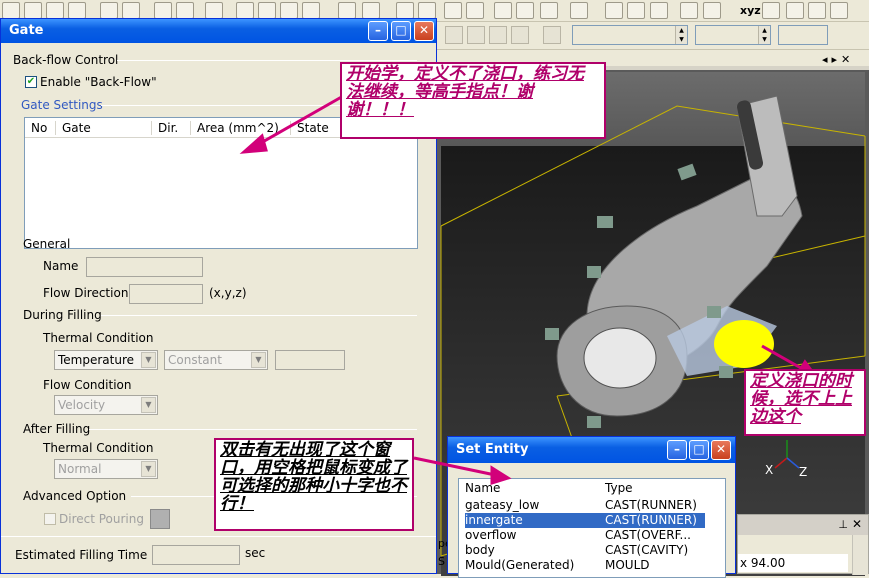 The image size is (869, 578). Describe the element at coordinates (160, 519) in the screenshot. I see `color-swatch` at that location.